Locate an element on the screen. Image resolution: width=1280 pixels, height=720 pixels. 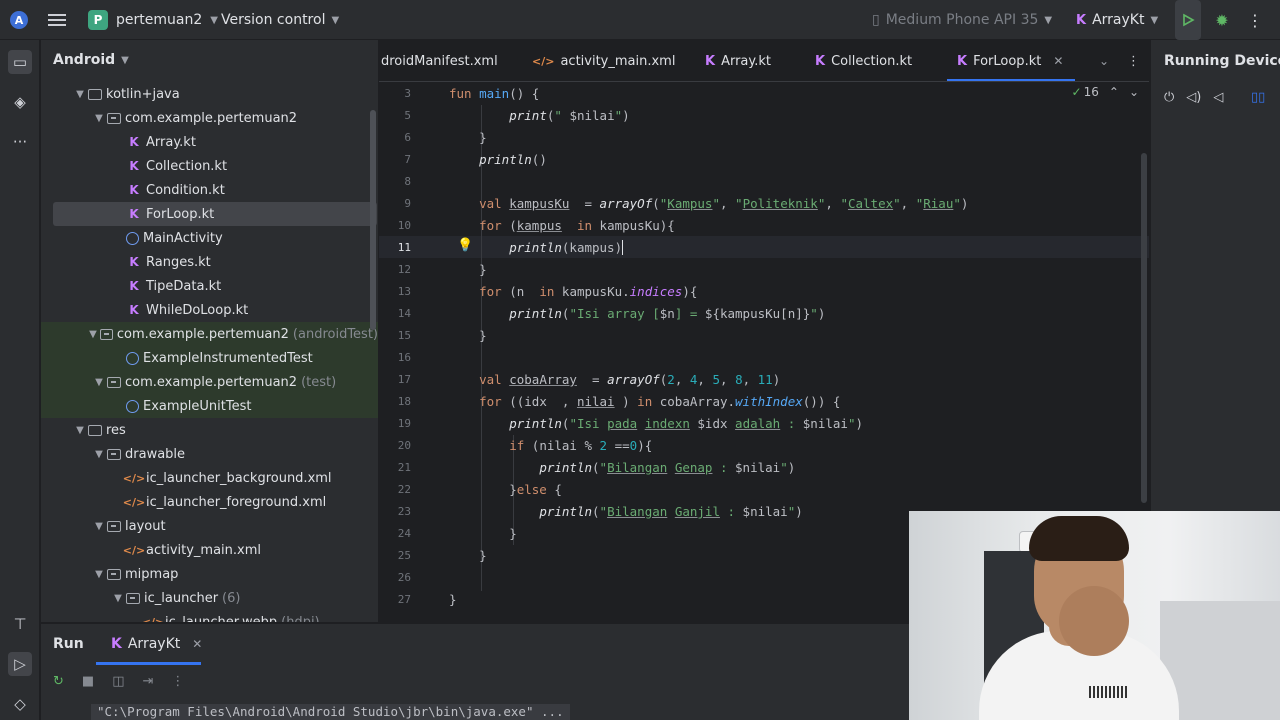
tree-item: ExampleUnitTest is located at coordinates (209, 406).